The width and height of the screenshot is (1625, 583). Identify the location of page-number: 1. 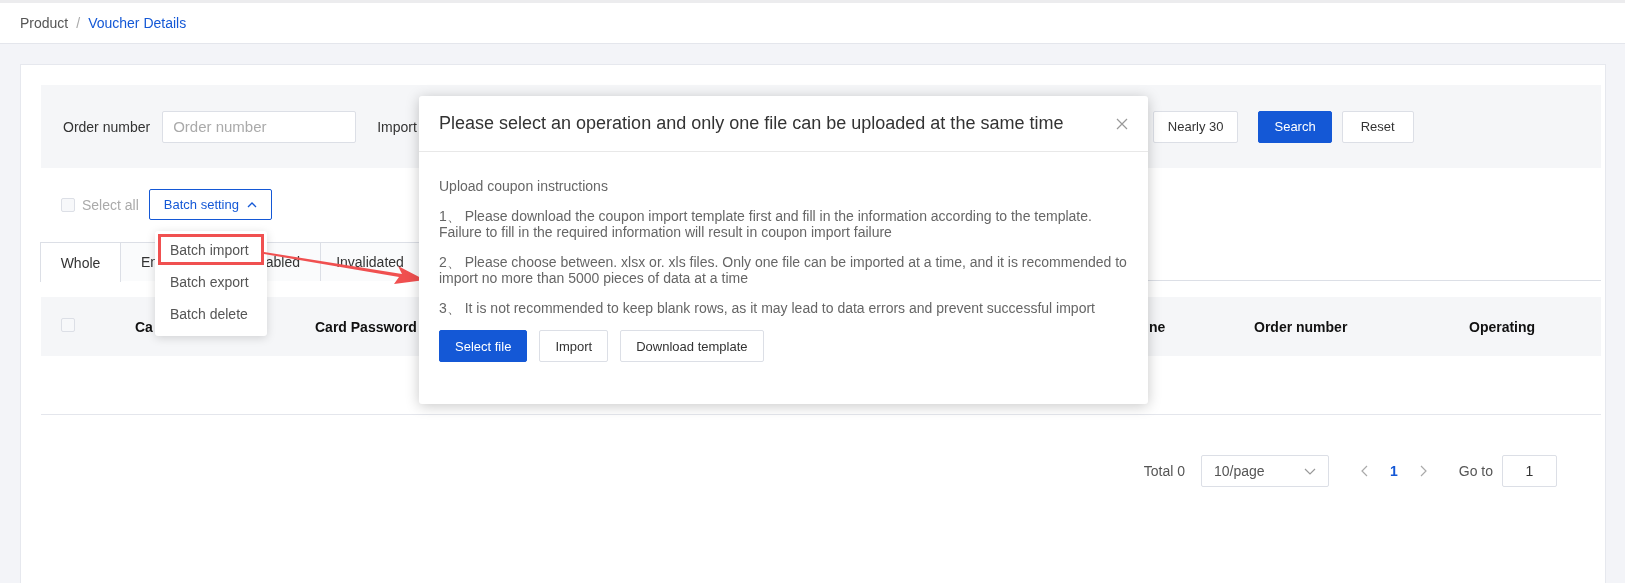
(1393, 471).